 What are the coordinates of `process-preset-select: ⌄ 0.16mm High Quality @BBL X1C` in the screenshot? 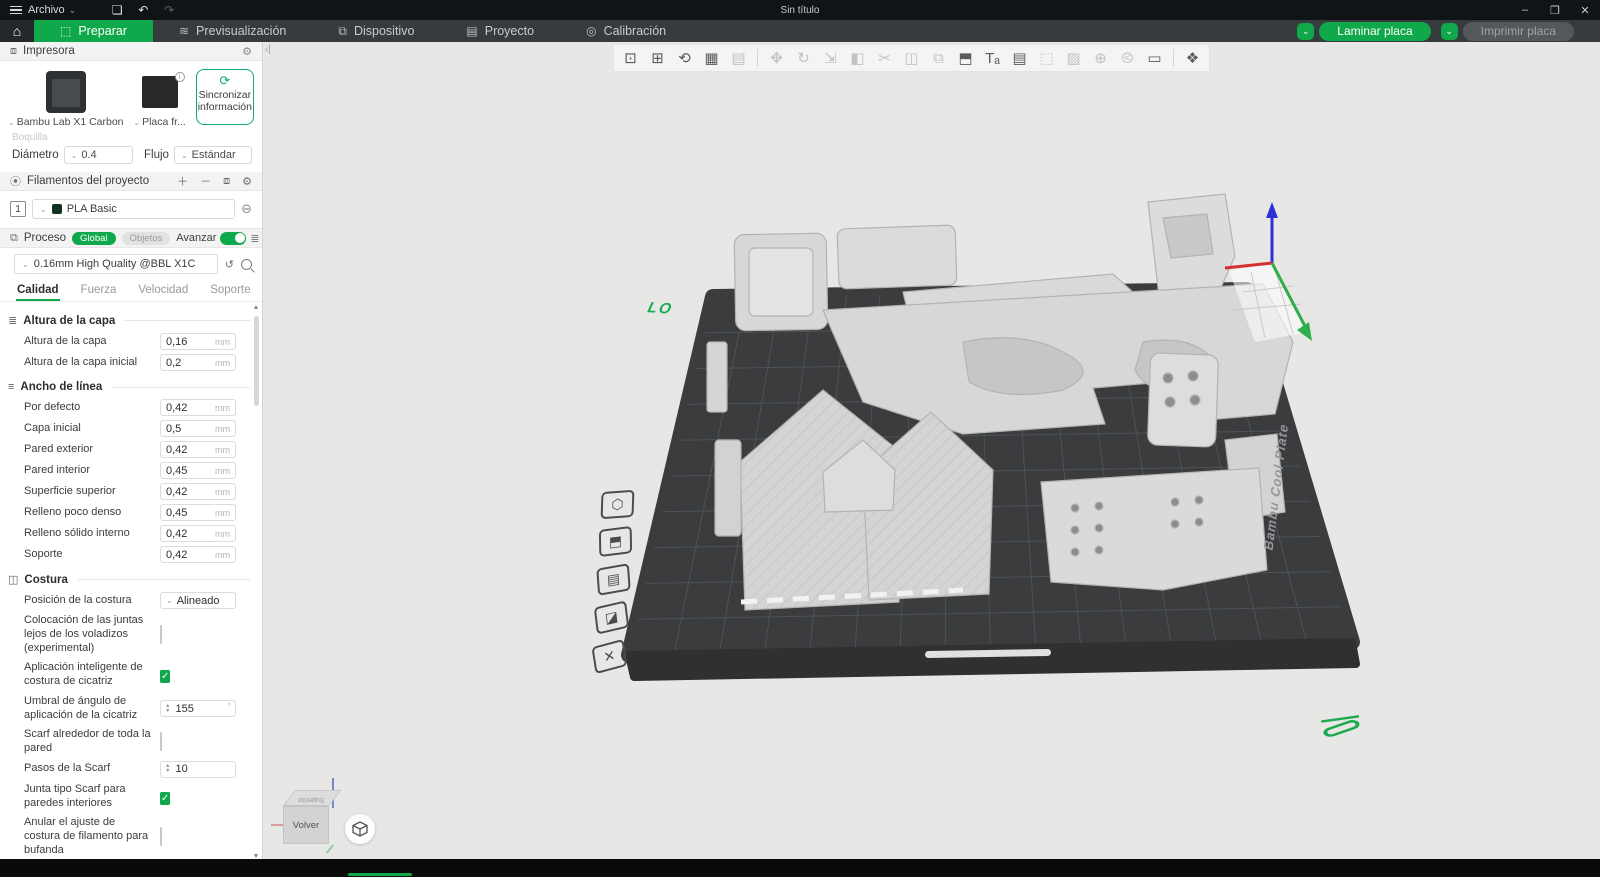 It's located at (116, 264).